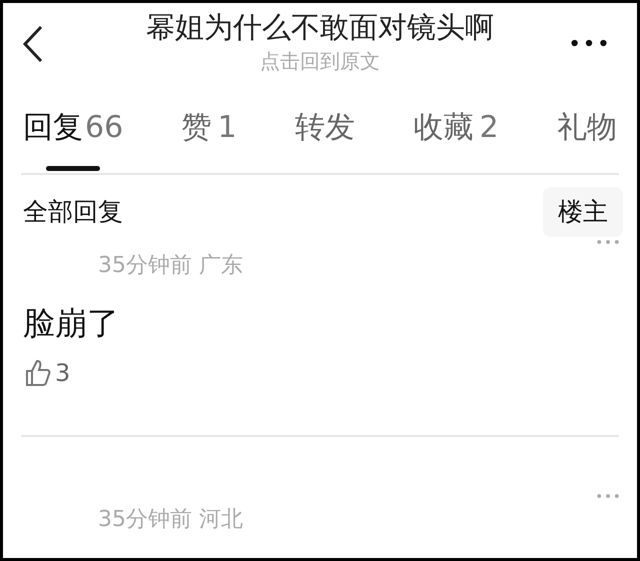 The image size is (640, 561). What do you see at coordinates (73, 139) in the screenshot?
I see `tab: 回复66` at bounding box center [73, 139].